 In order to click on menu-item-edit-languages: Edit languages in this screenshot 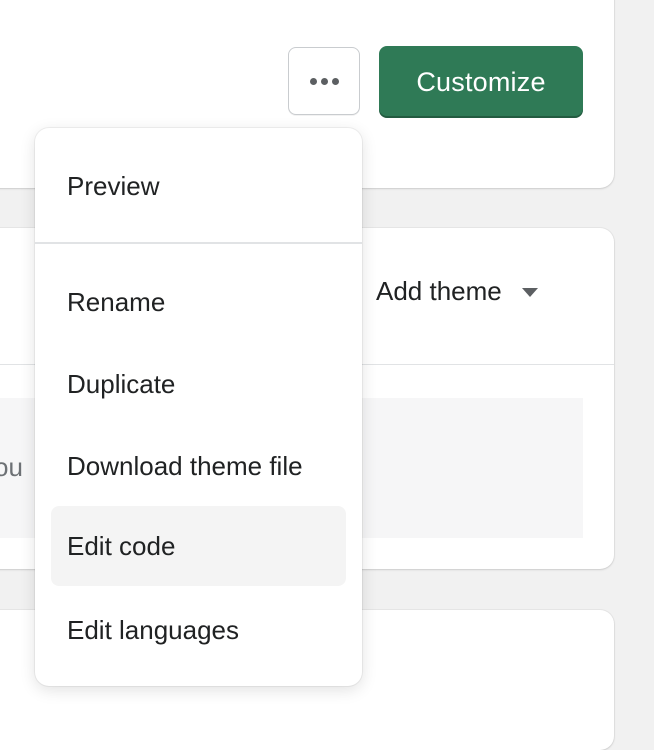, I will do `click(198, 630)`.